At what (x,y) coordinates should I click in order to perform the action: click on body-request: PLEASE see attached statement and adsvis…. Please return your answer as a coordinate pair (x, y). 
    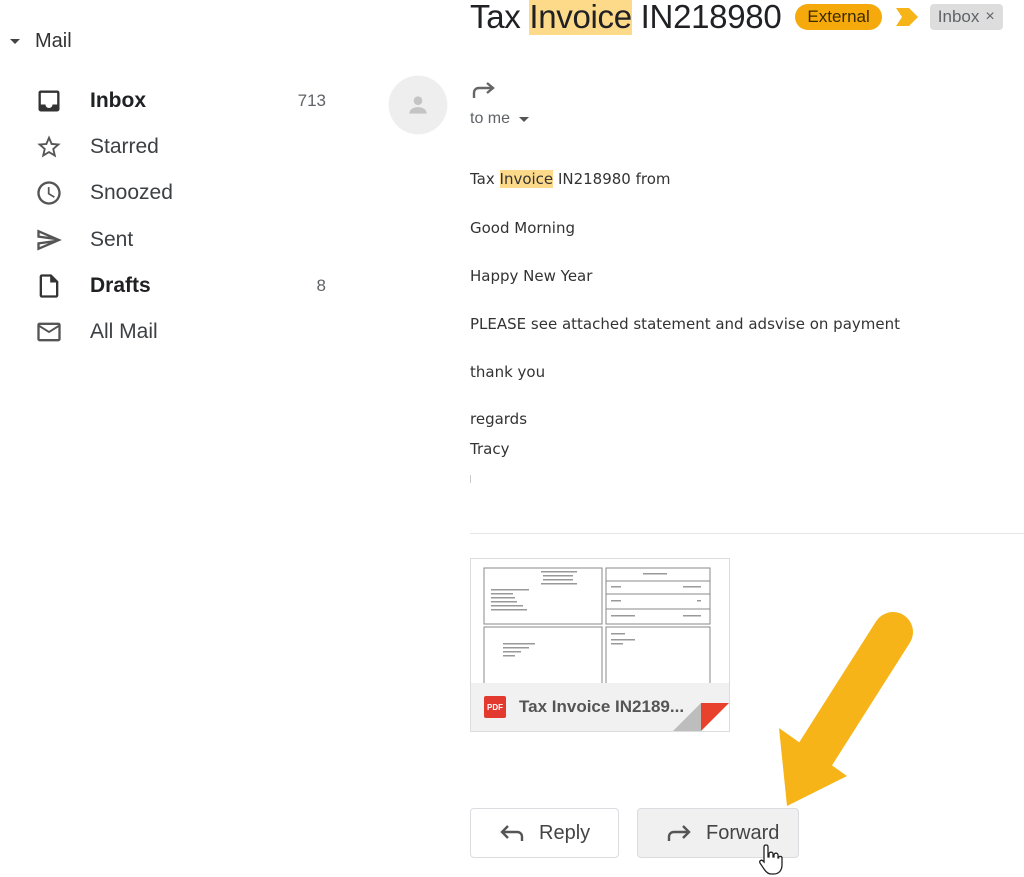
    Looking at the image, I should click on (685, 324).